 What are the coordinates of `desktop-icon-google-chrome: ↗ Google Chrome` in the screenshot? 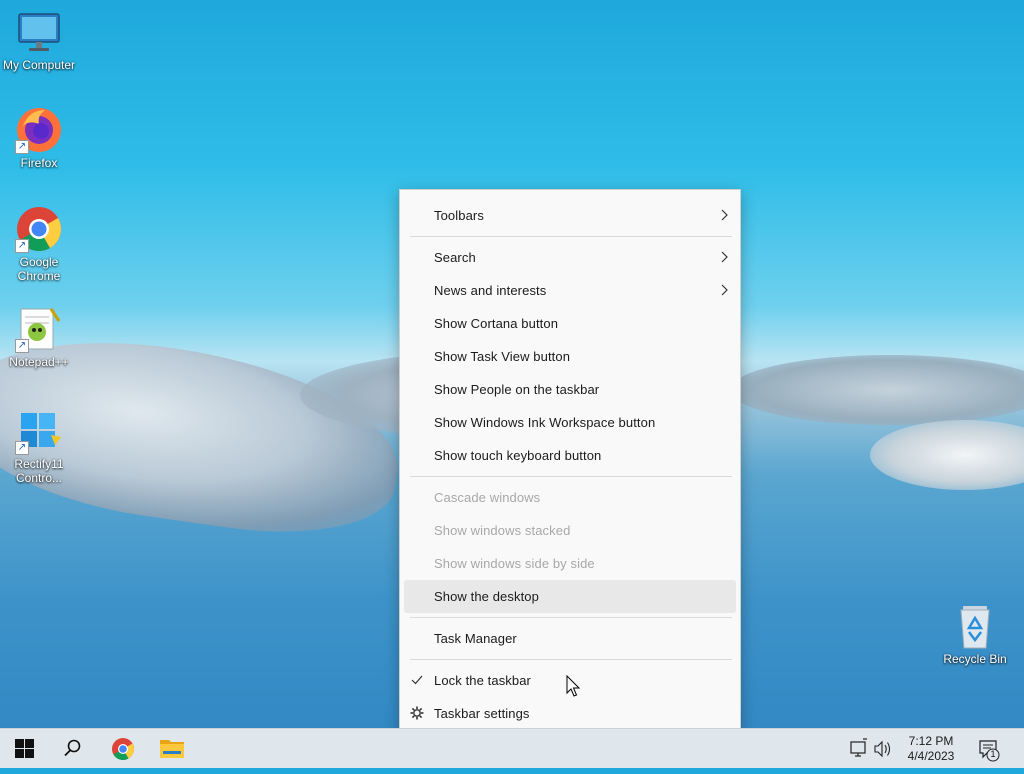 It's located at (39, 244).